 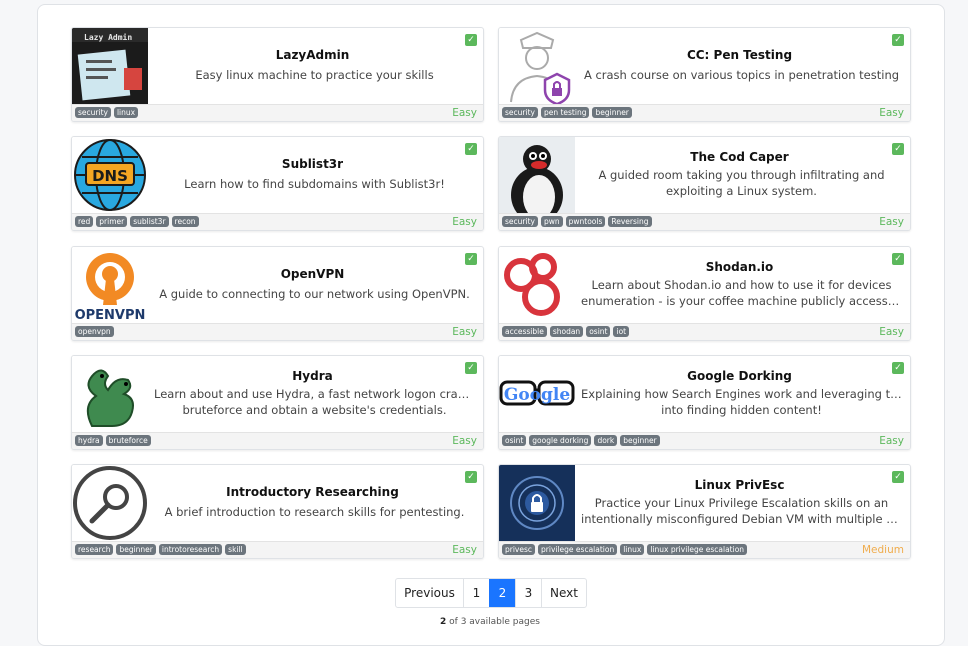 What do you see at coordinates (621, 331) in the screenshot?
I see `tag-badge: iot` at bounding box center [621, 331].